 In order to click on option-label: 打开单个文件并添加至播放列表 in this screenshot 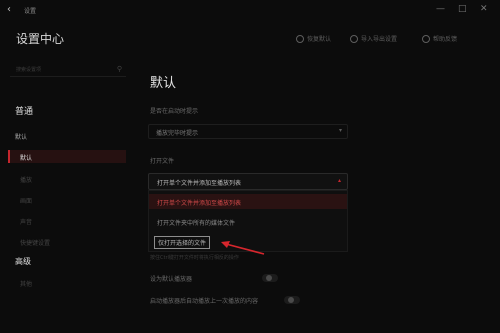, I will do `click(199, 203)`.